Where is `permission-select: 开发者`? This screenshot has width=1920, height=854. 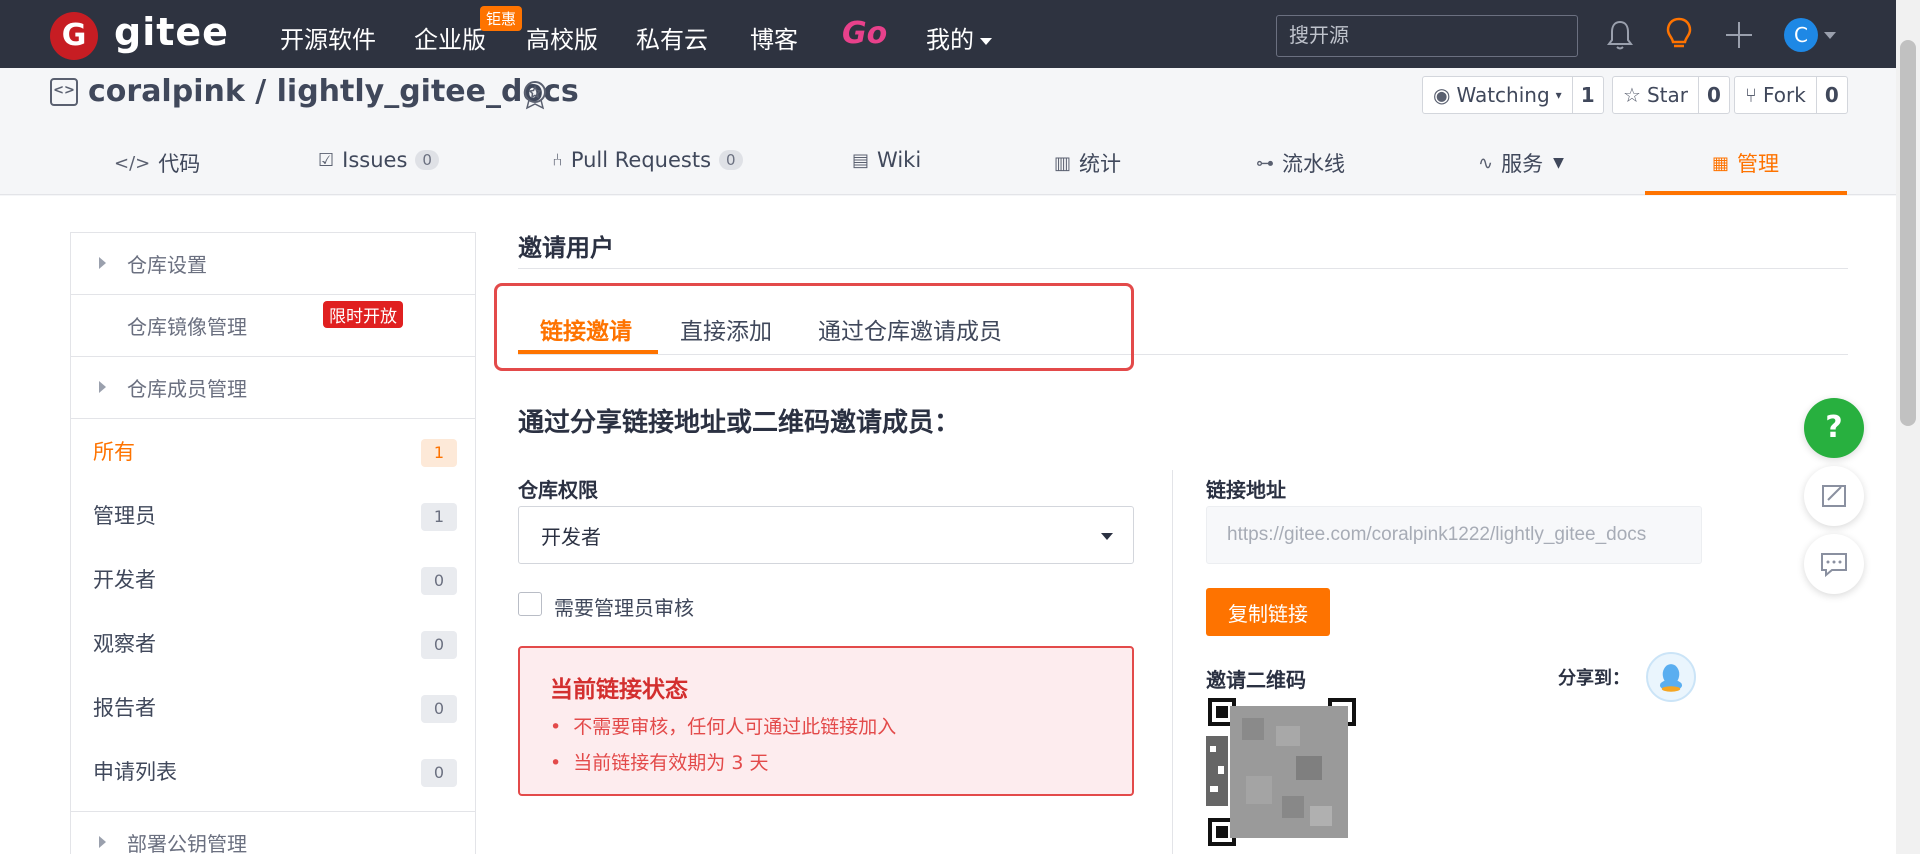 permission-select: 开发者 is located at coordinates (826, 535).